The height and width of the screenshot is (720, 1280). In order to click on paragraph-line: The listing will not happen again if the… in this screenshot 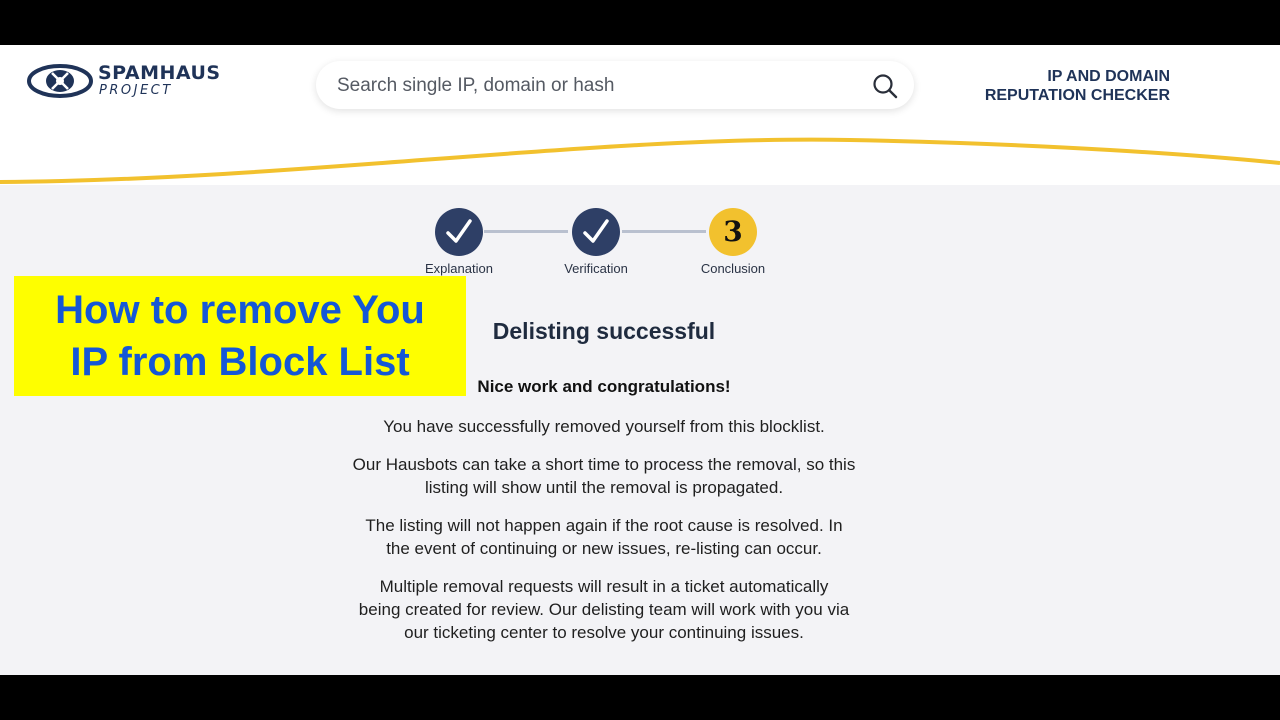, I will do `click(604, 525)`.